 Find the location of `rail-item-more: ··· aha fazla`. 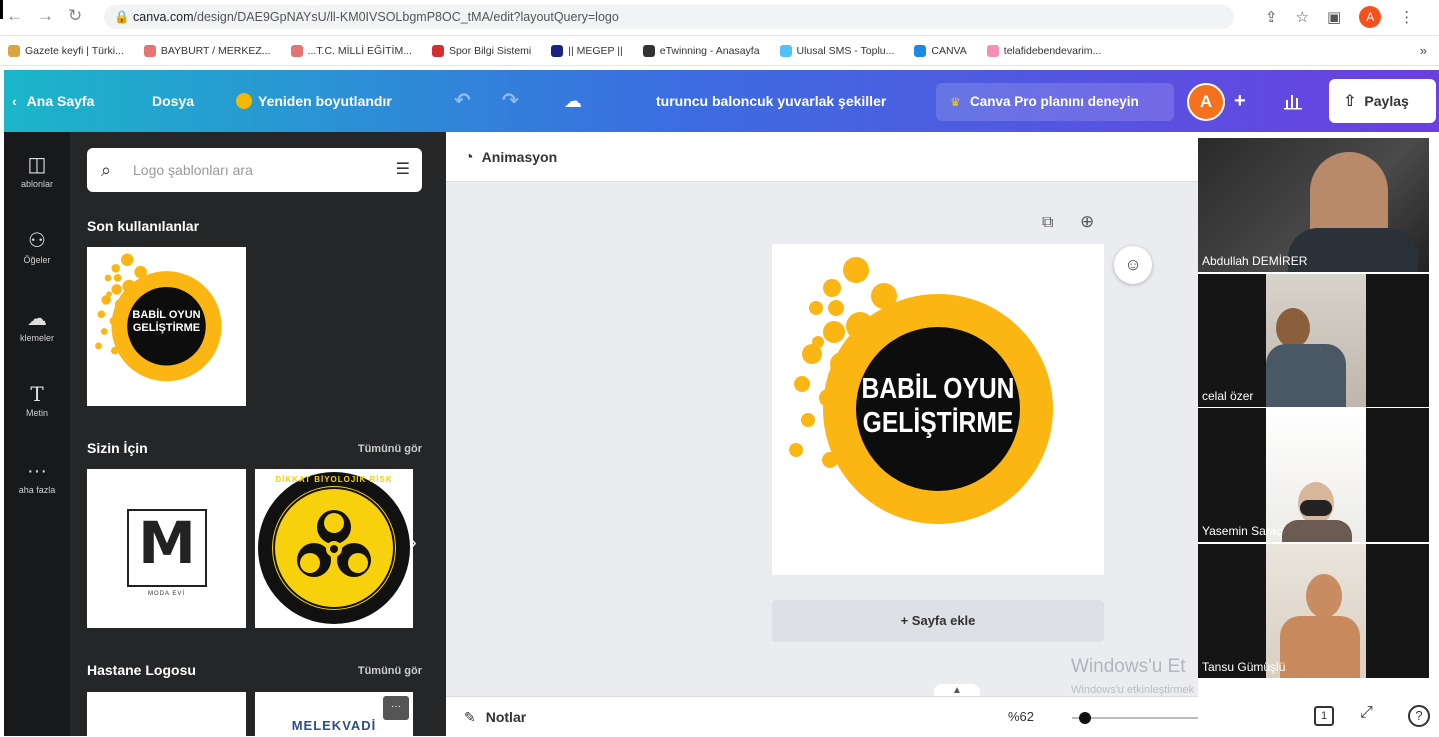

rail-item-more: ··· aha fazla is located at coordinates (37, 477).